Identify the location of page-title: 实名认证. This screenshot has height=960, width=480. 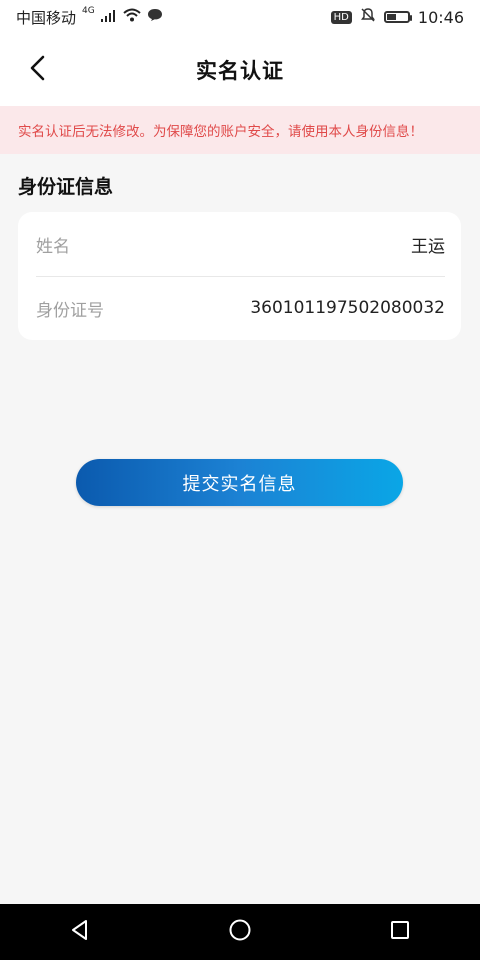
(240, 71).